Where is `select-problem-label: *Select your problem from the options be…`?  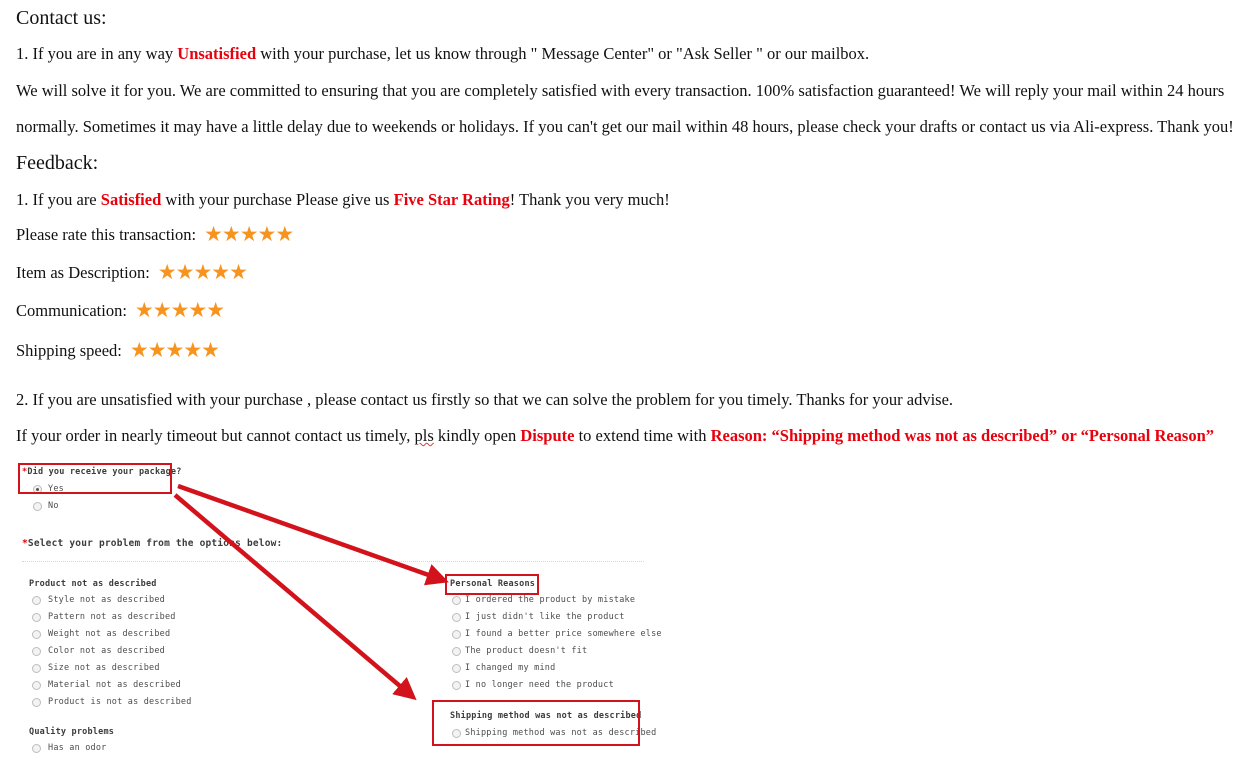
select-problem-label: *Select your problem from the options be… is located at coordinates (152, 543).